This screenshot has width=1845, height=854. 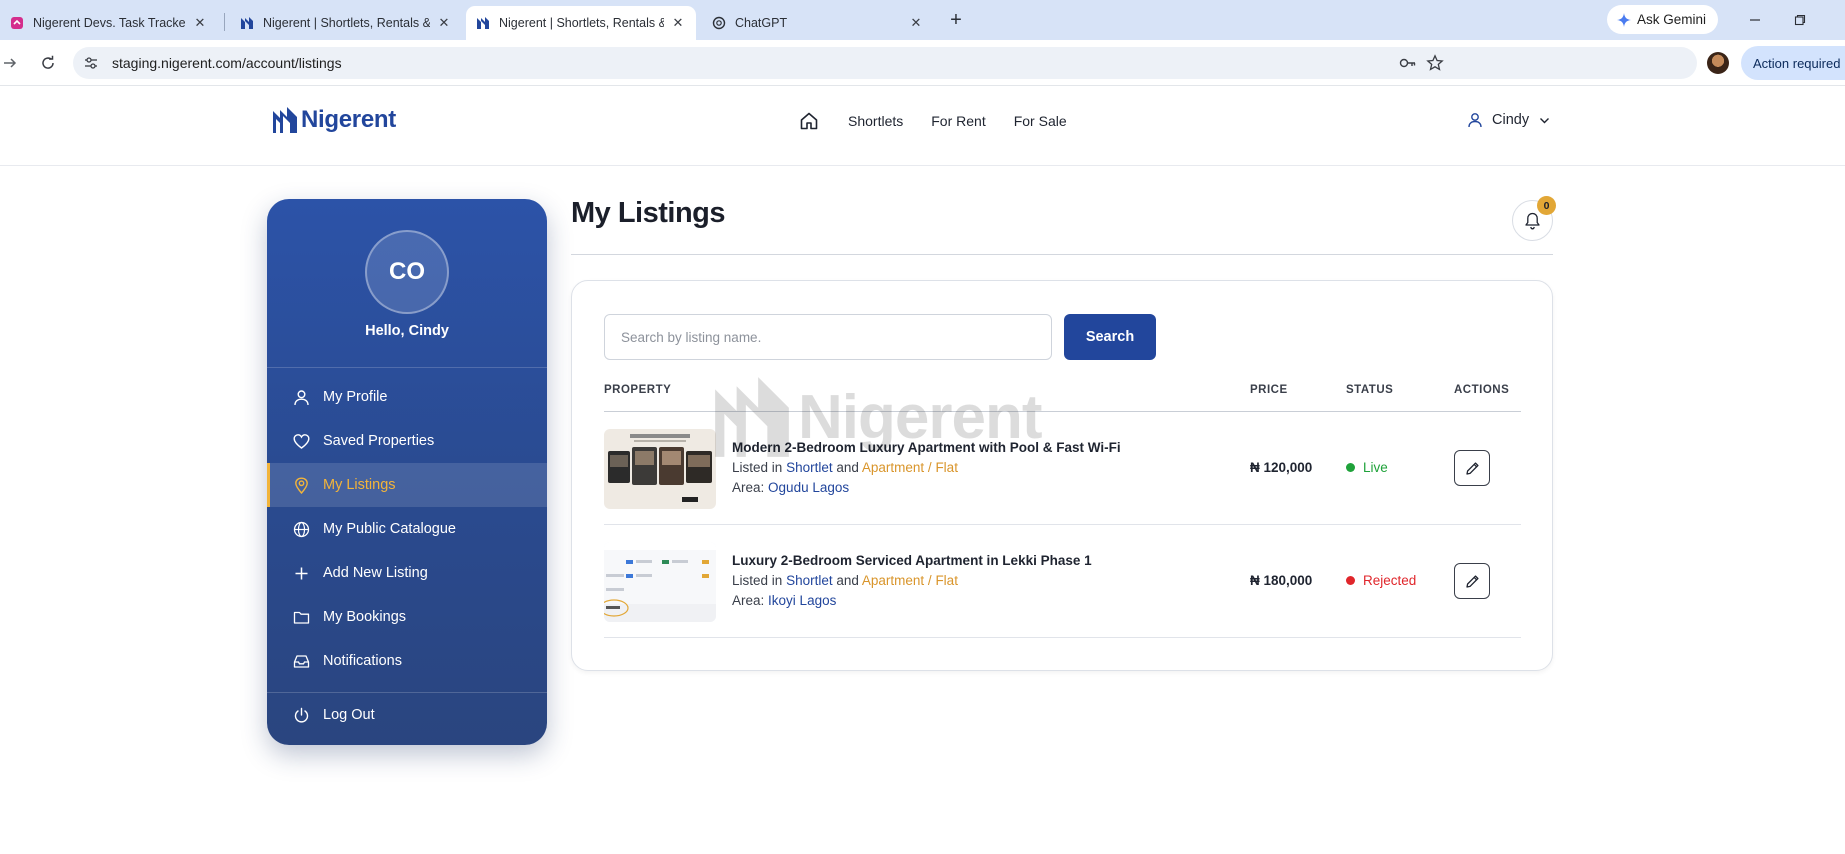 What do you see at coordinates (407, 331) in the screenshot?
I see `greeting: Hello, Cindy` at bounding box center [407, 331].